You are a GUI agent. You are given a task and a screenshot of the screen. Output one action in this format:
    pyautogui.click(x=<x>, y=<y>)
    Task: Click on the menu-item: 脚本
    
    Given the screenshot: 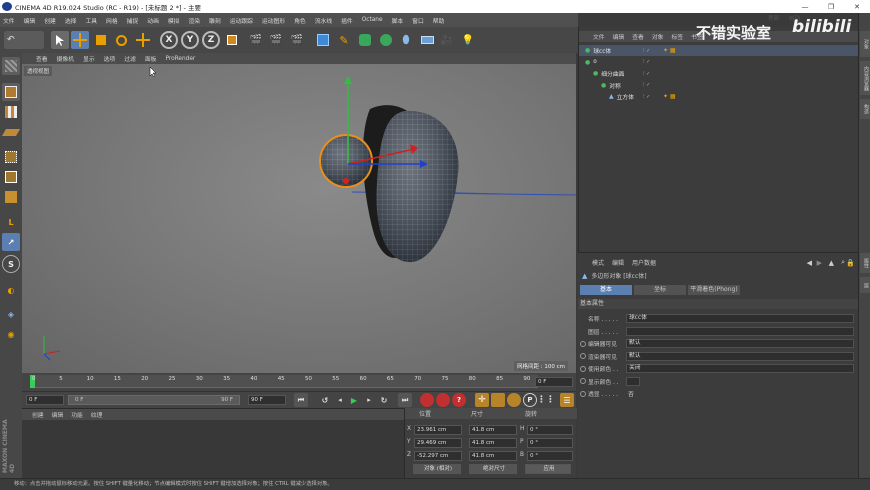 What is the action you would take?
    pyautogui.click(x=398, y=20)
    